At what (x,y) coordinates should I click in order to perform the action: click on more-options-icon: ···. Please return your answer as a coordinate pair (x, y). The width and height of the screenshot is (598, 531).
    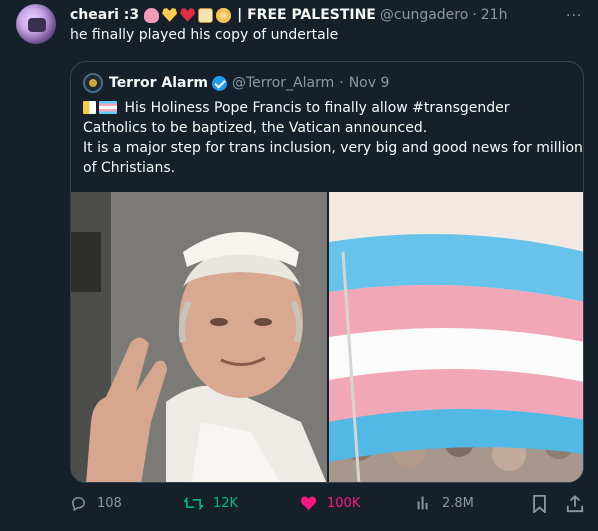
    Looking at the image, I should click on (574, 16).